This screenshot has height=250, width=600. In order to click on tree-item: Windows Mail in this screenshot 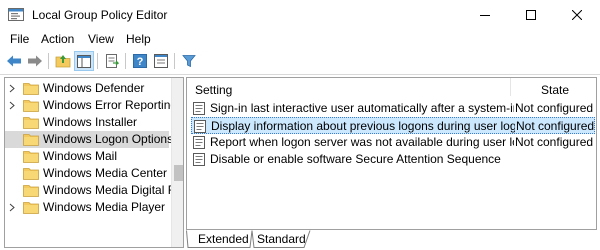, I will do `click(87, 156)`.